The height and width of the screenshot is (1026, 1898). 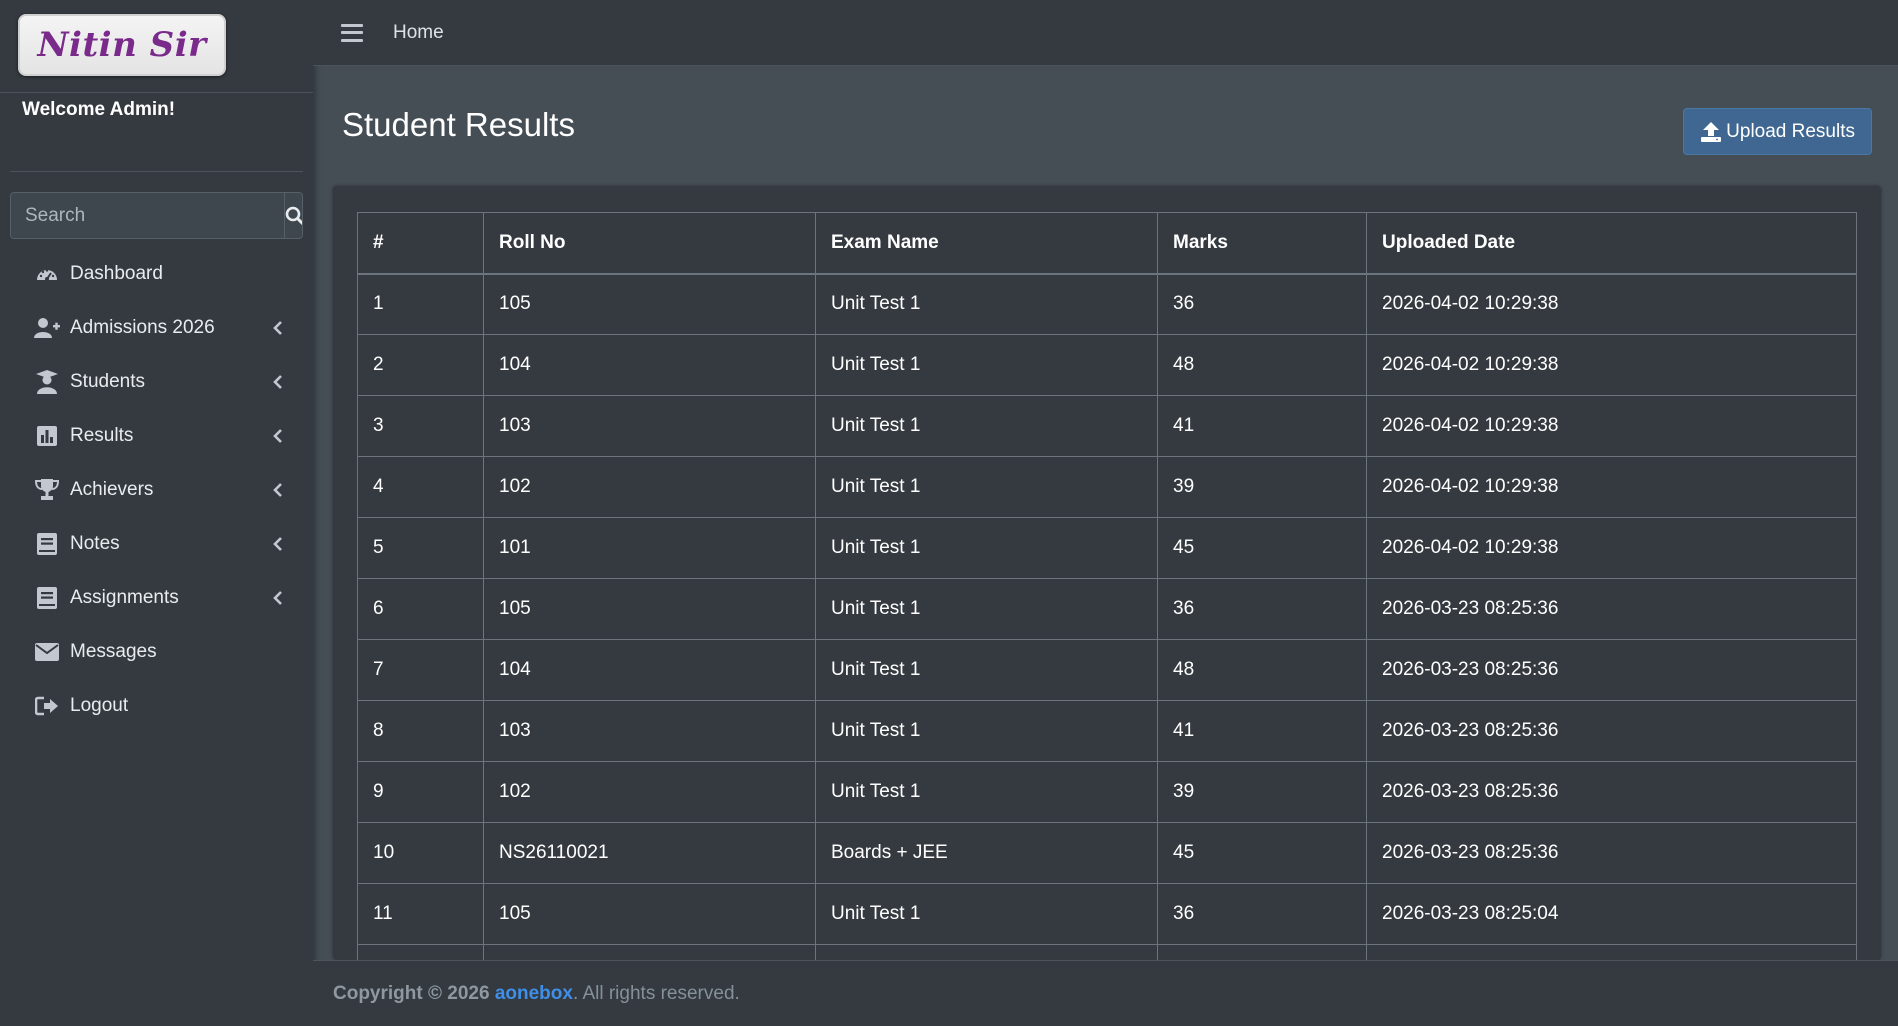 What do you see at coordinates (352, 32) in the screenshot?
I see `menu-toggle-icon` at bounding box center [352, 32].